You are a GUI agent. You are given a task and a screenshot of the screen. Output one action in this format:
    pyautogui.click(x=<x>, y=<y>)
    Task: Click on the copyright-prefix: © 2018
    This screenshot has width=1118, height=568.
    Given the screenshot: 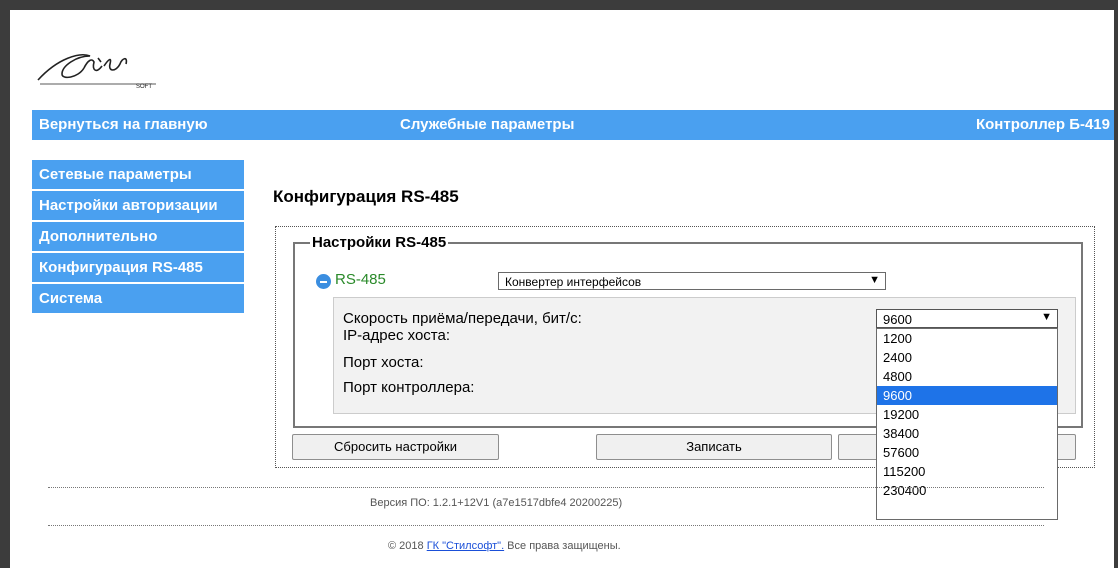 What is the action you would take?
    pyautogui.click(x=407, y=546)
    